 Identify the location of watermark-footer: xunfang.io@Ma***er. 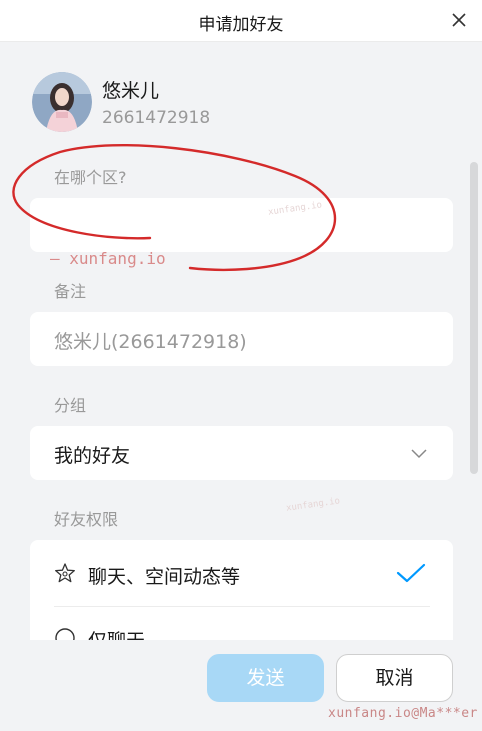
(403, 713).